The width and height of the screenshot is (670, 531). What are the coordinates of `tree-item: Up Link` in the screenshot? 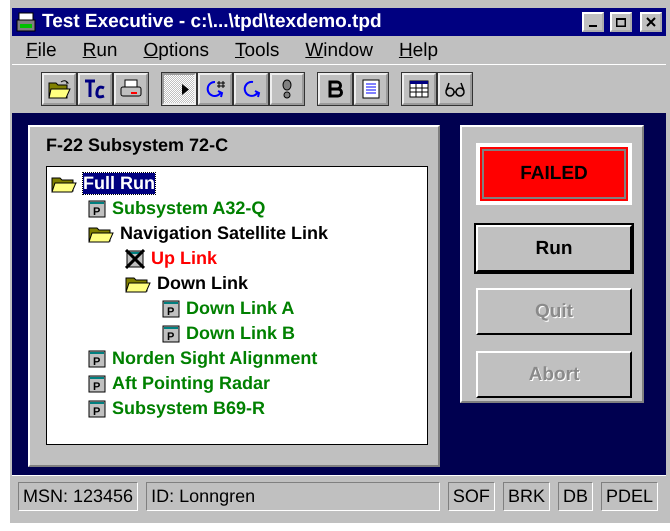 It's located at (184, 258).